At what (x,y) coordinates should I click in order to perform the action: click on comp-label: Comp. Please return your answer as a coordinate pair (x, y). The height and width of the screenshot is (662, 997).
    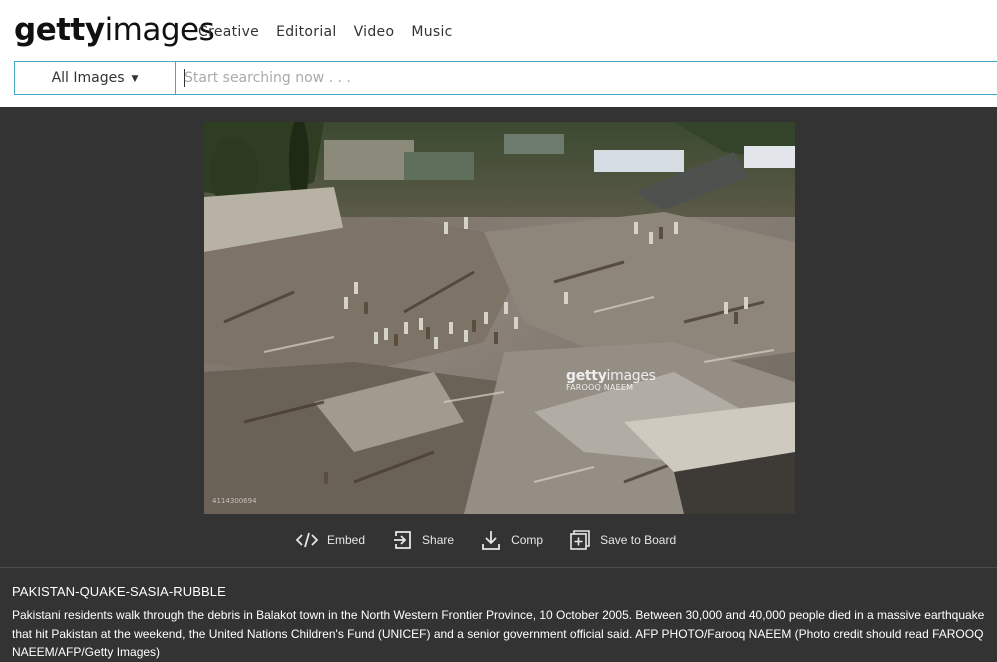
    Looking at the image, I should click on (527, 540).